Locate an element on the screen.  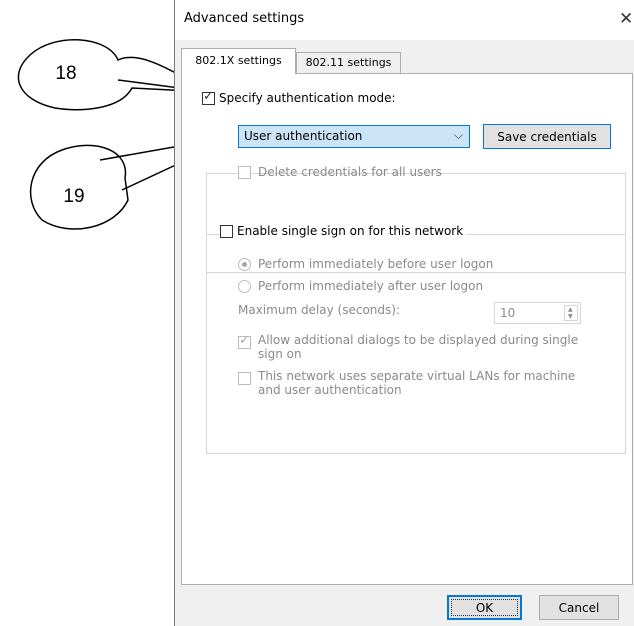
tab-802-1x-settings: 802.1X settings is located at coordinates (238, 61).